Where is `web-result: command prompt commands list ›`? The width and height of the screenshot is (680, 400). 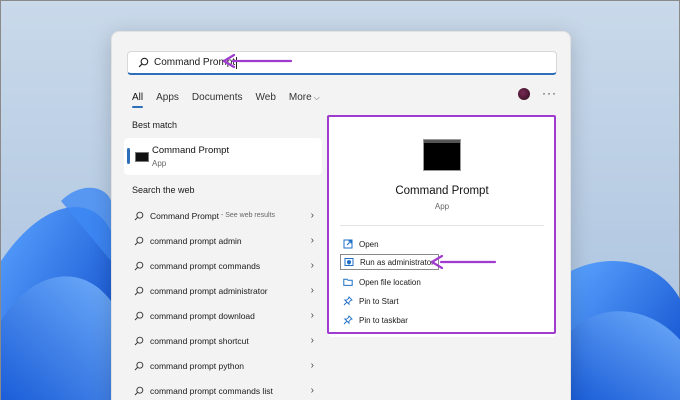
web-result: command prompt commands list › is located at coordinates (225, 389).